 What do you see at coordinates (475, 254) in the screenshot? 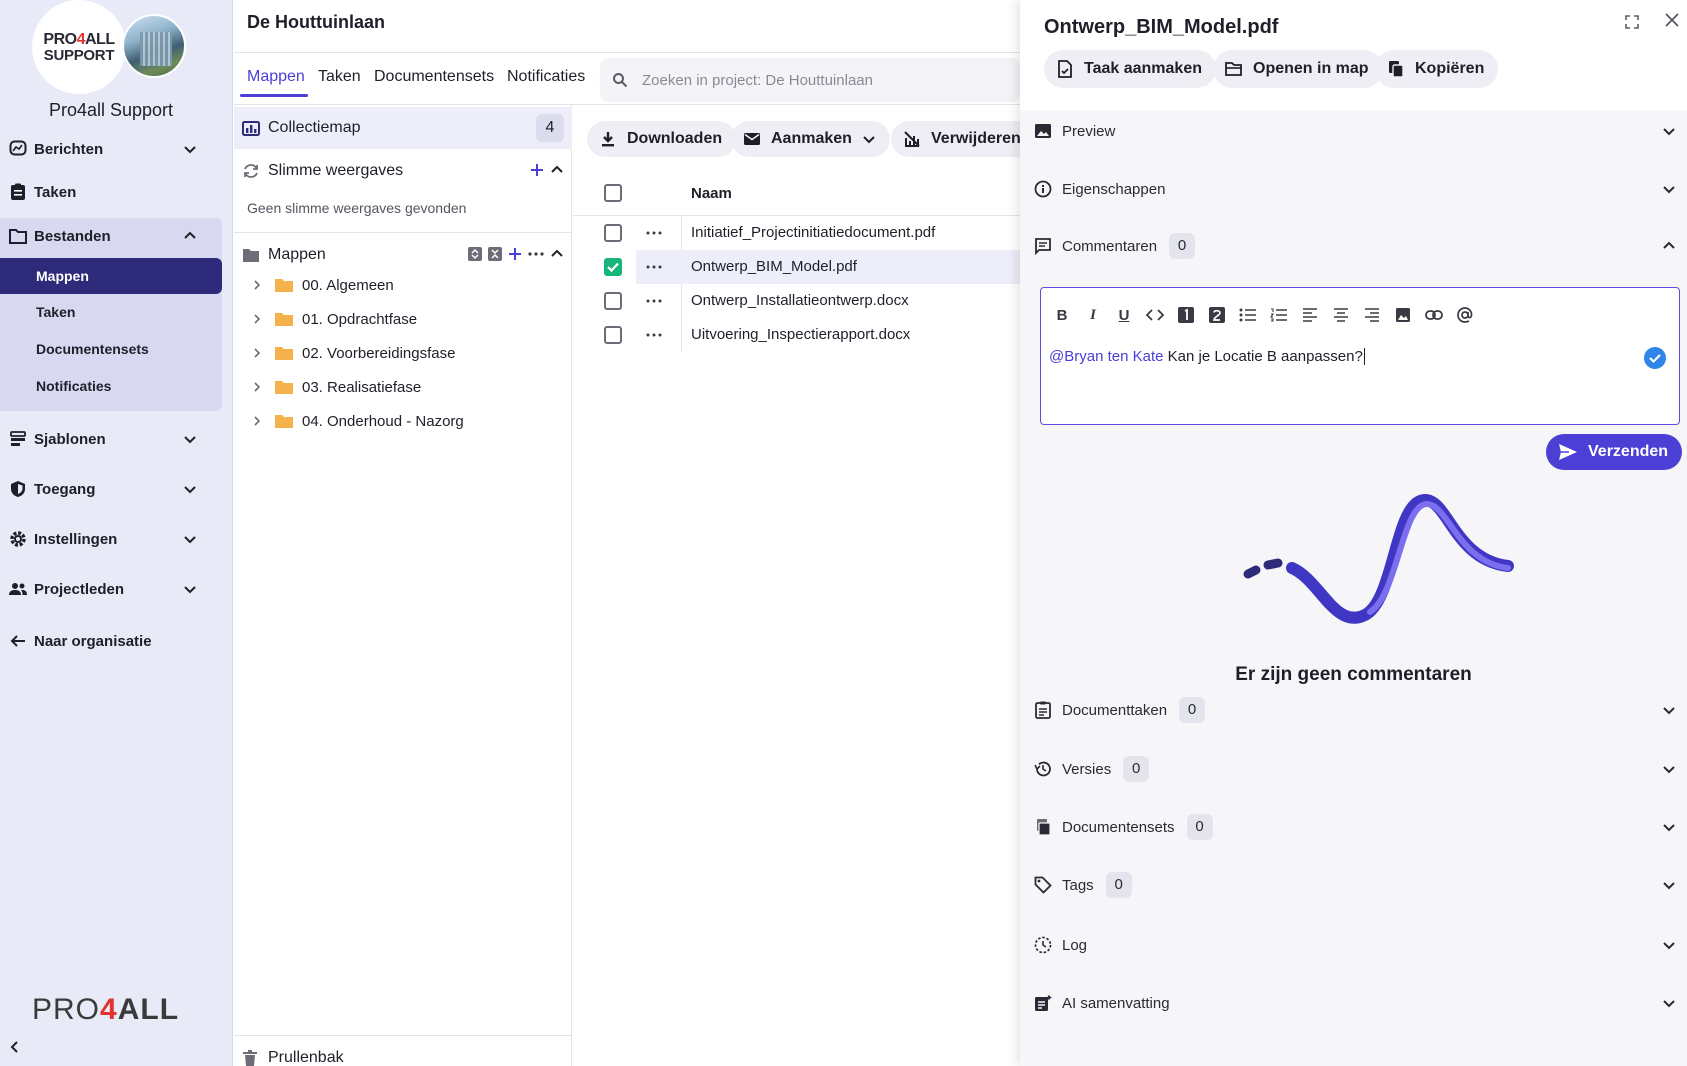
I see `expand-all-icon` at bounding box center [475, 254].